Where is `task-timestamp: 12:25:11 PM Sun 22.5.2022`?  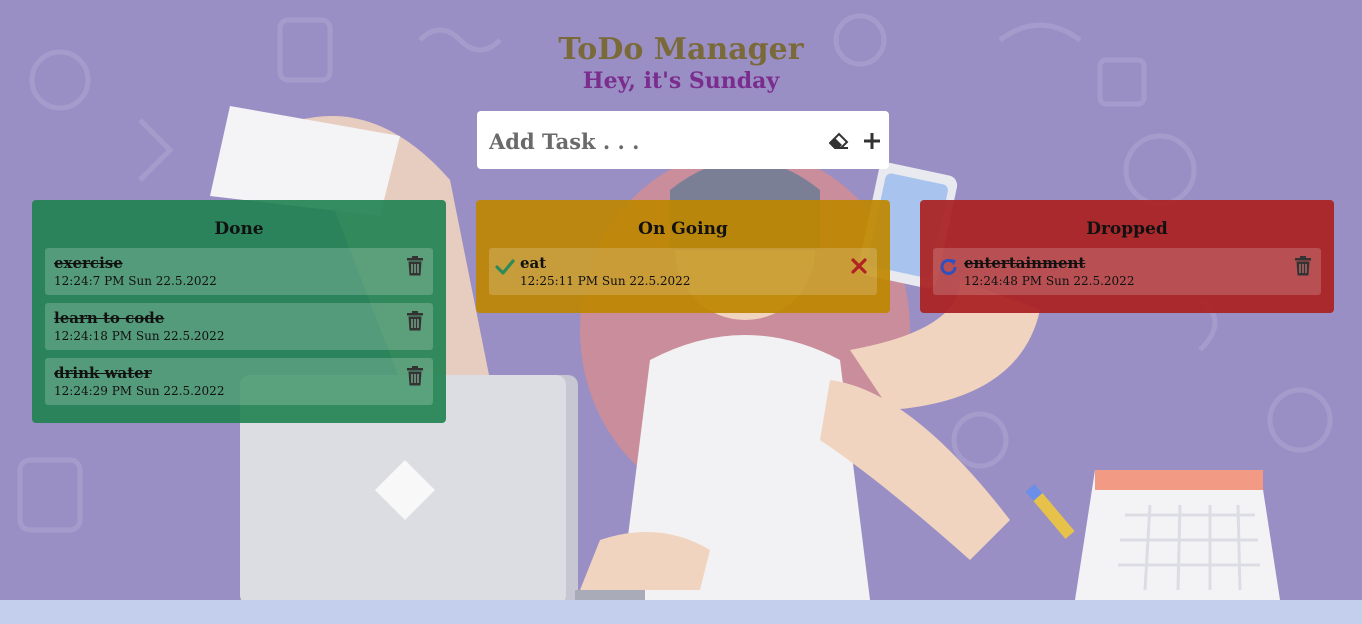
task-timestamp: 12:25:11 PM Sun 22.5.2022 is located at coordinates (605, 281).